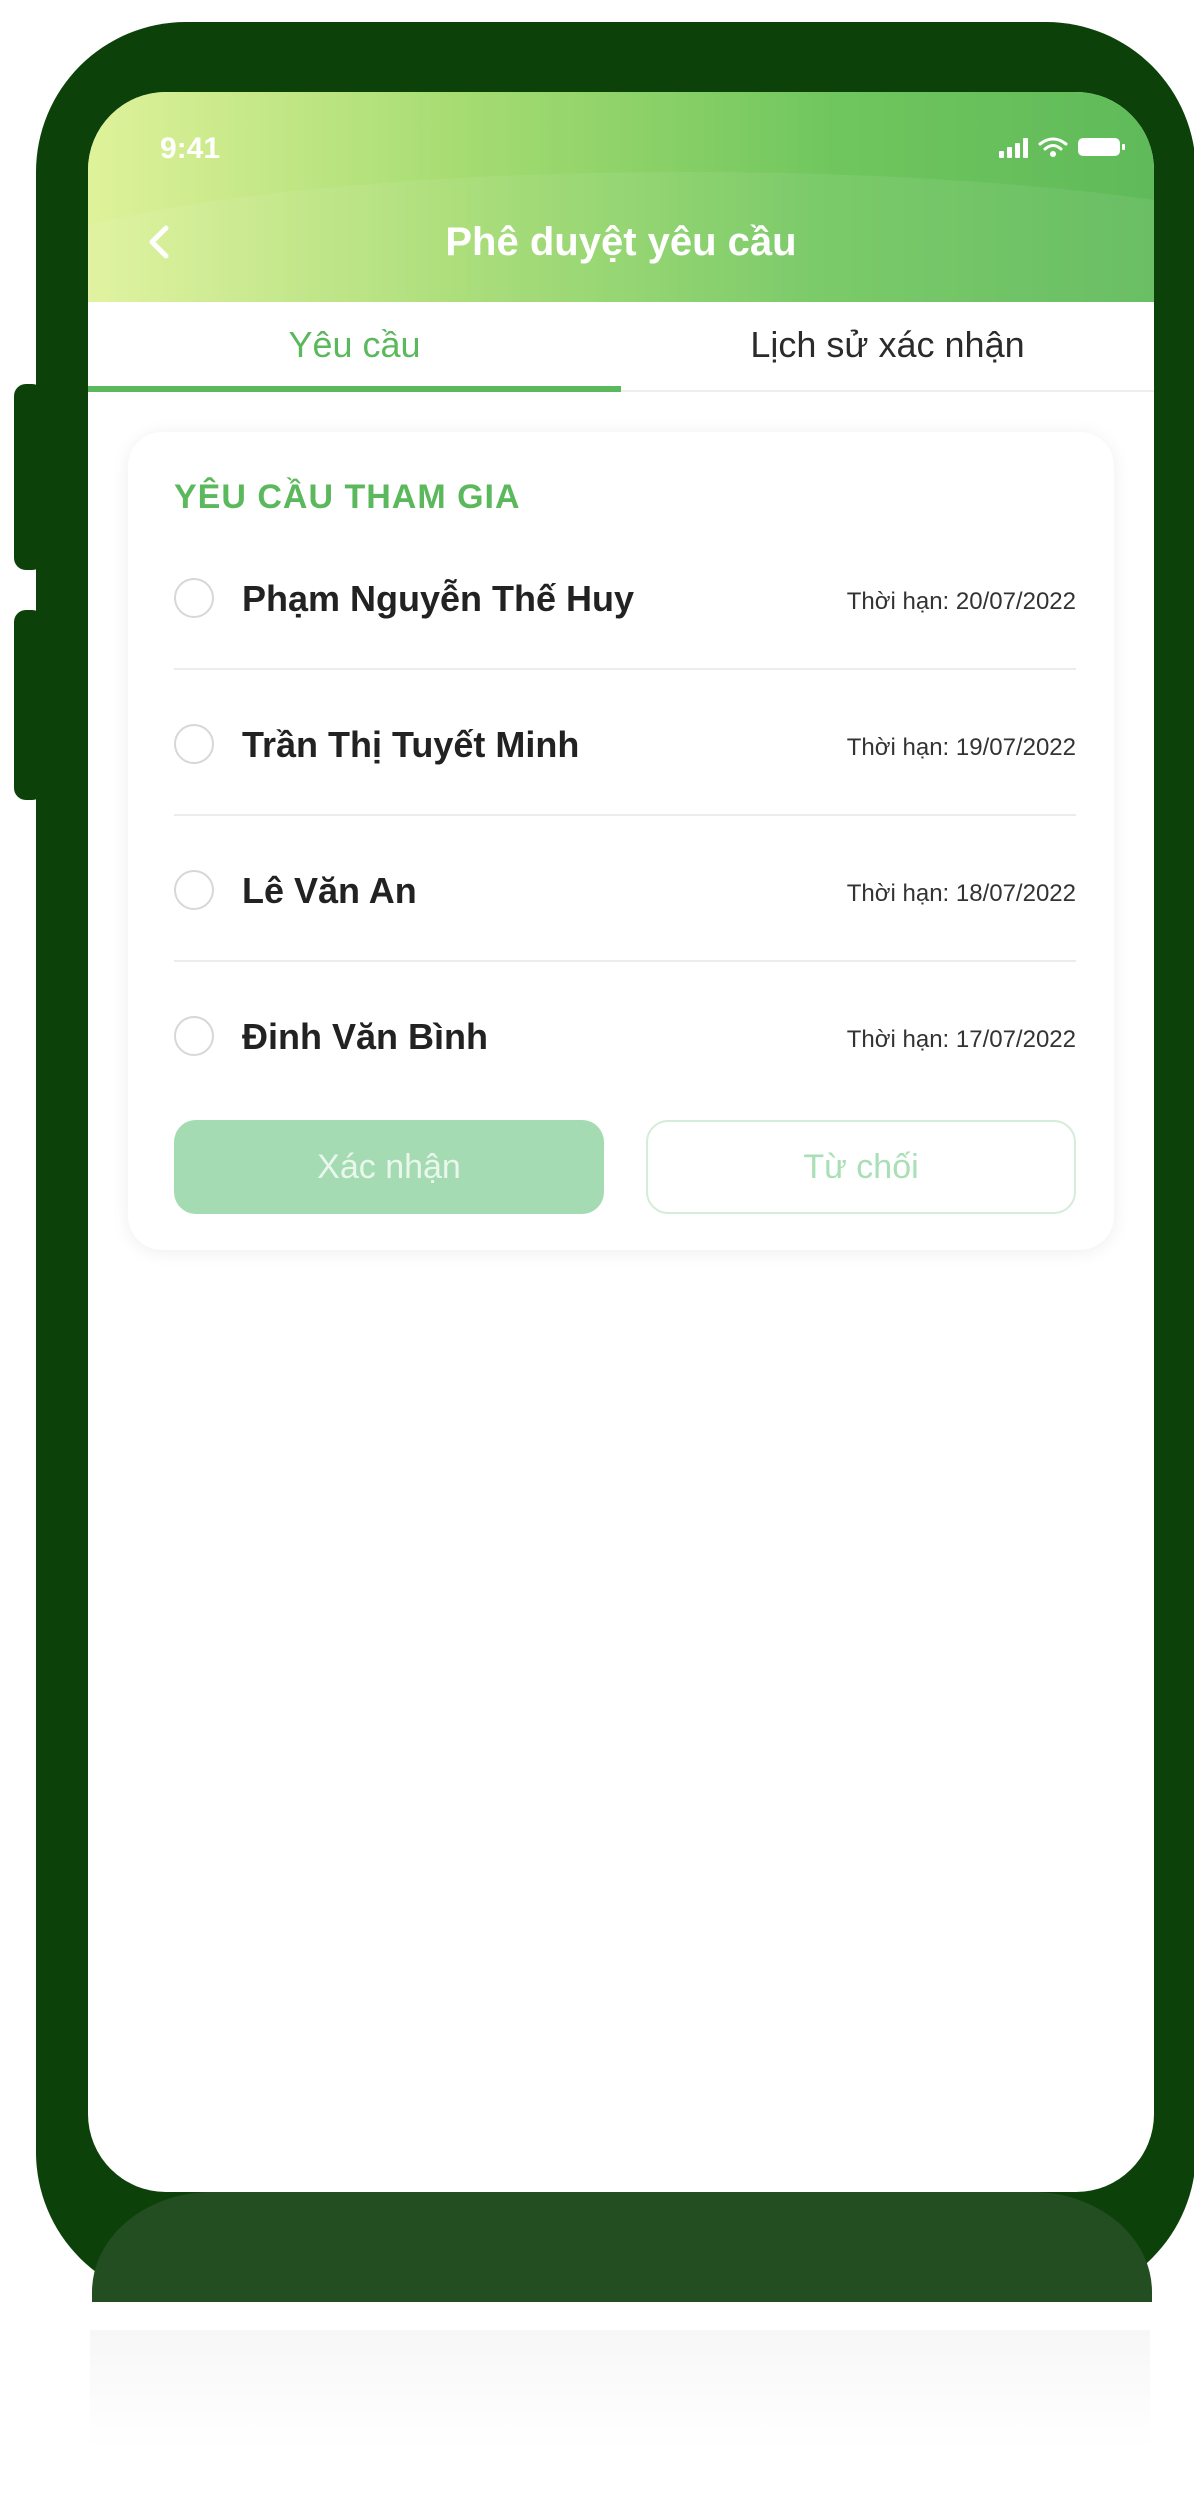 The image size is (1194, 2508). Describe the element at coordinates (625, 1035) in the screenshot. I see `request-row: Đinh Văn Bình Thời hạn: 17/07/2022` at that location.